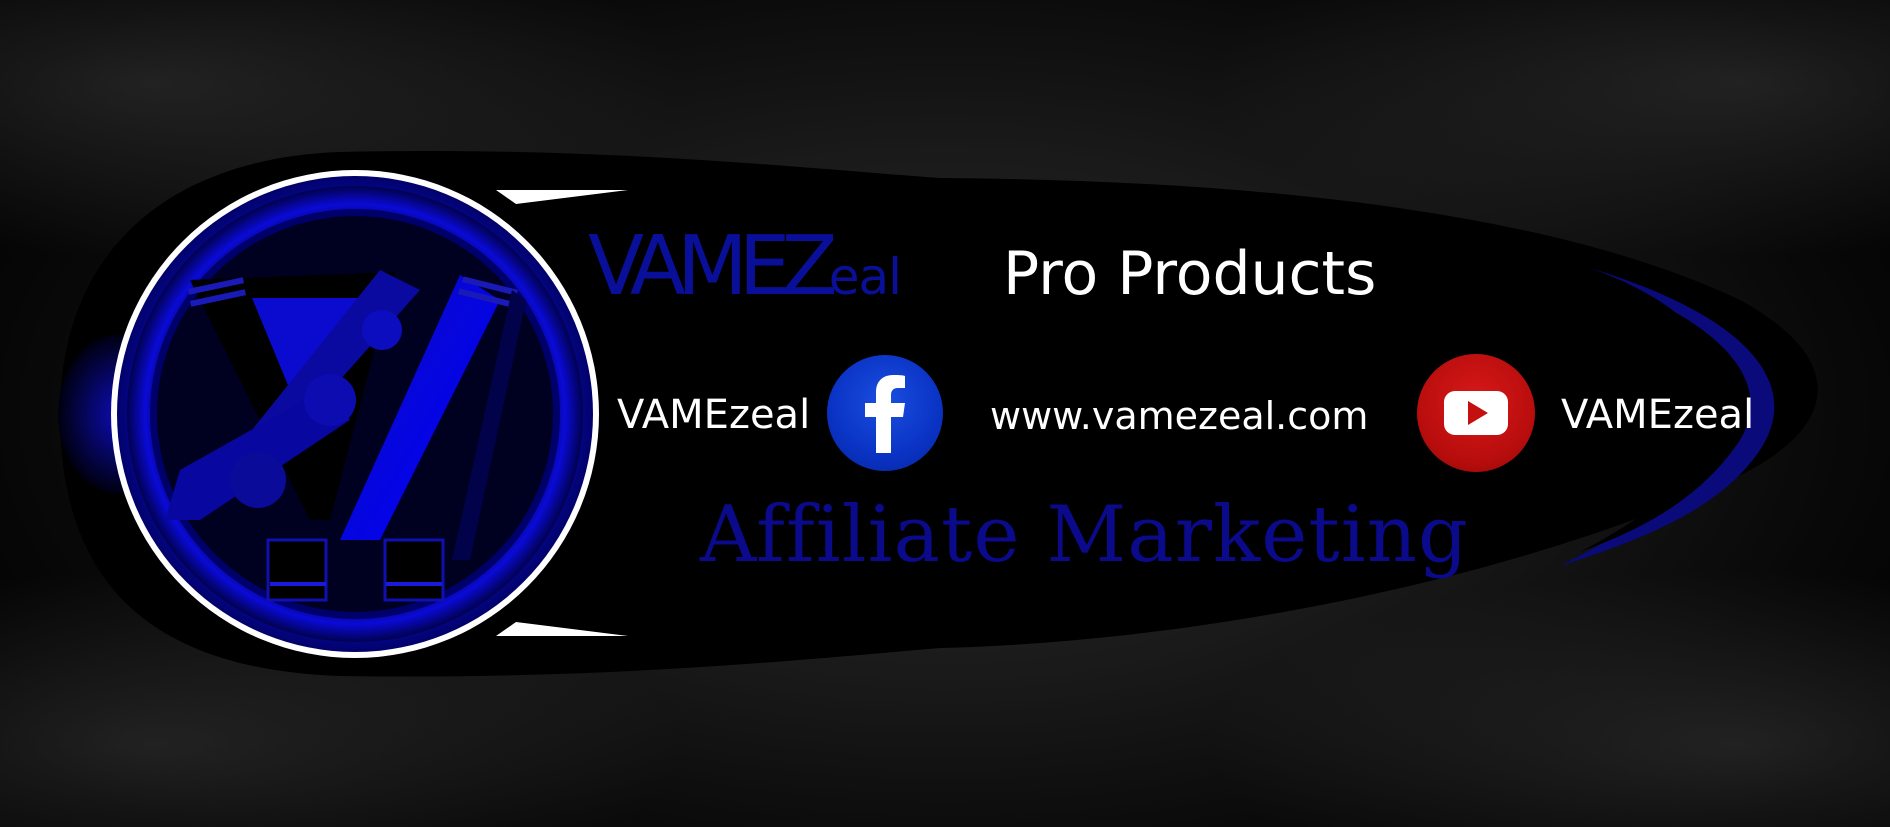  Describe the element at coordinates (1190, 274) in the screenshot. I see `headline: Pro Products` at that location.